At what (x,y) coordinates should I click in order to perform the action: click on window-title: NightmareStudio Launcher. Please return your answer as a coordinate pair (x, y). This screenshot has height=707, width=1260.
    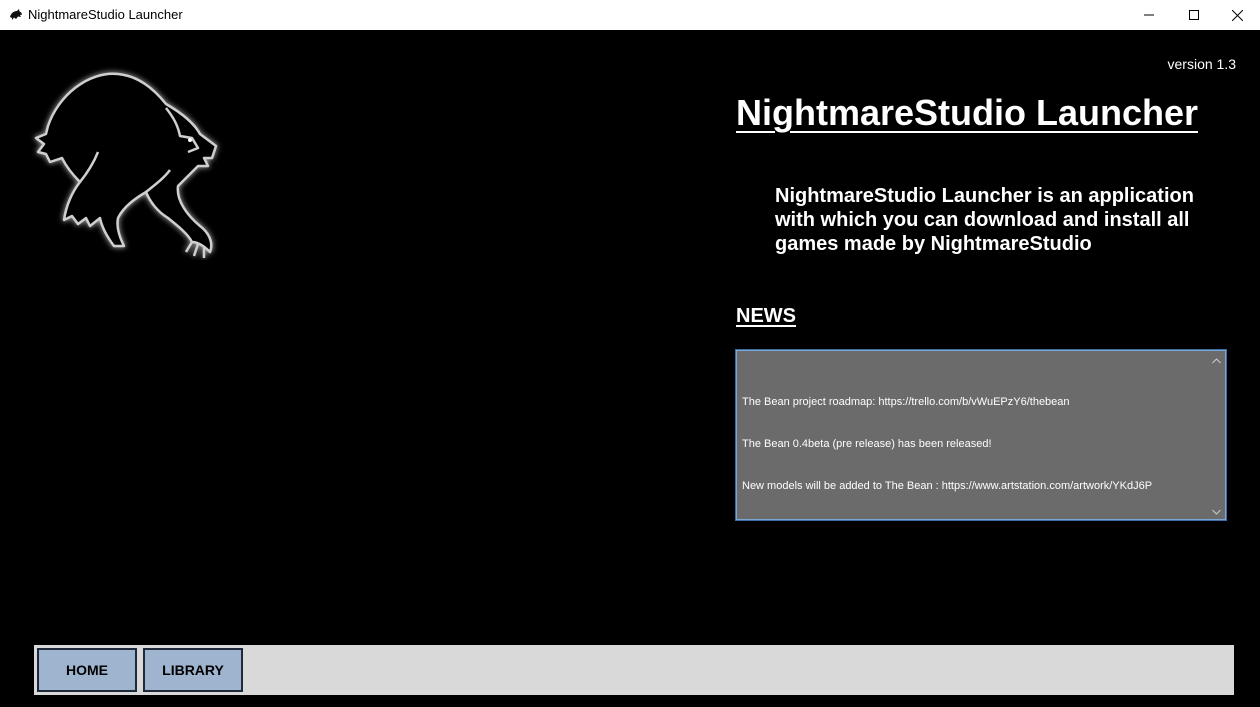
    Looking at the image, I should click on (105, 14).